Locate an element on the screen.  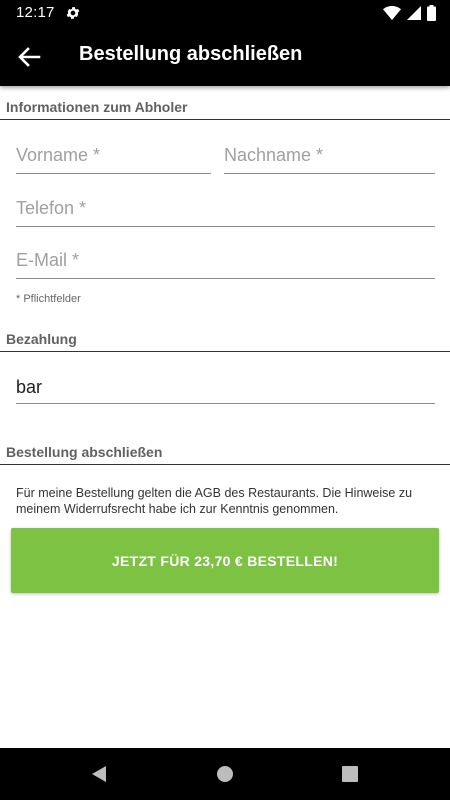
navigation-bar is located at coordinates (225, 774).